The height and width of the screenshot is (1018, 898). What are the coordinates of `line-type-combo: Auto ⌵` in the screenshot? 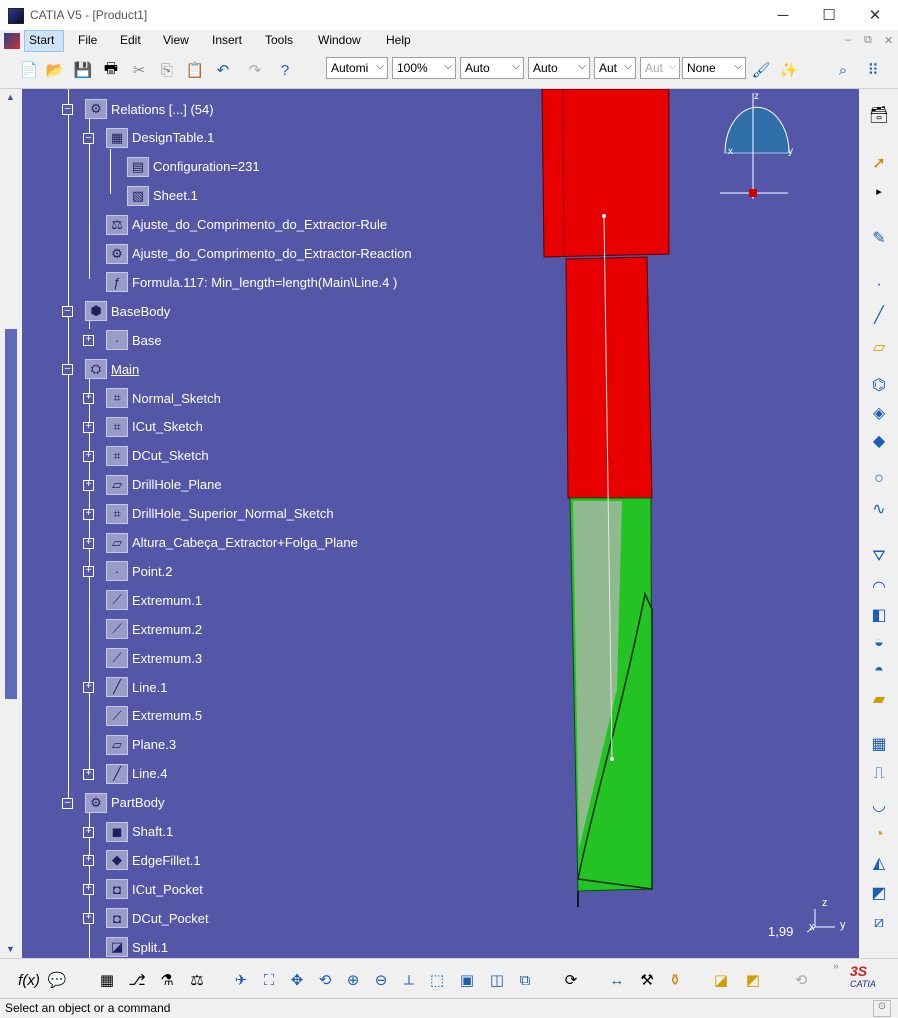 It's located at (559, 68).